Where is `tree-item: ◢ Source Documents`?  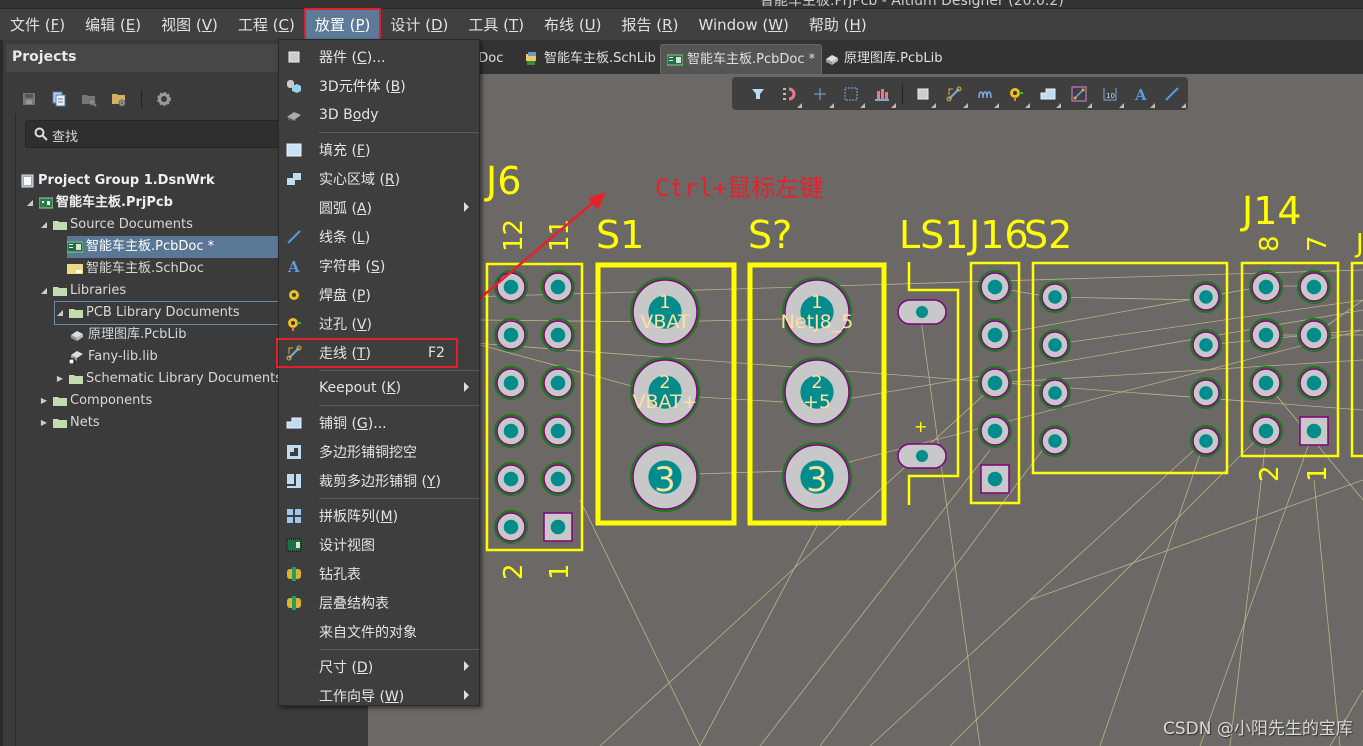
tree-item: ◢ Source Documents is located at coordinates (116, 225).